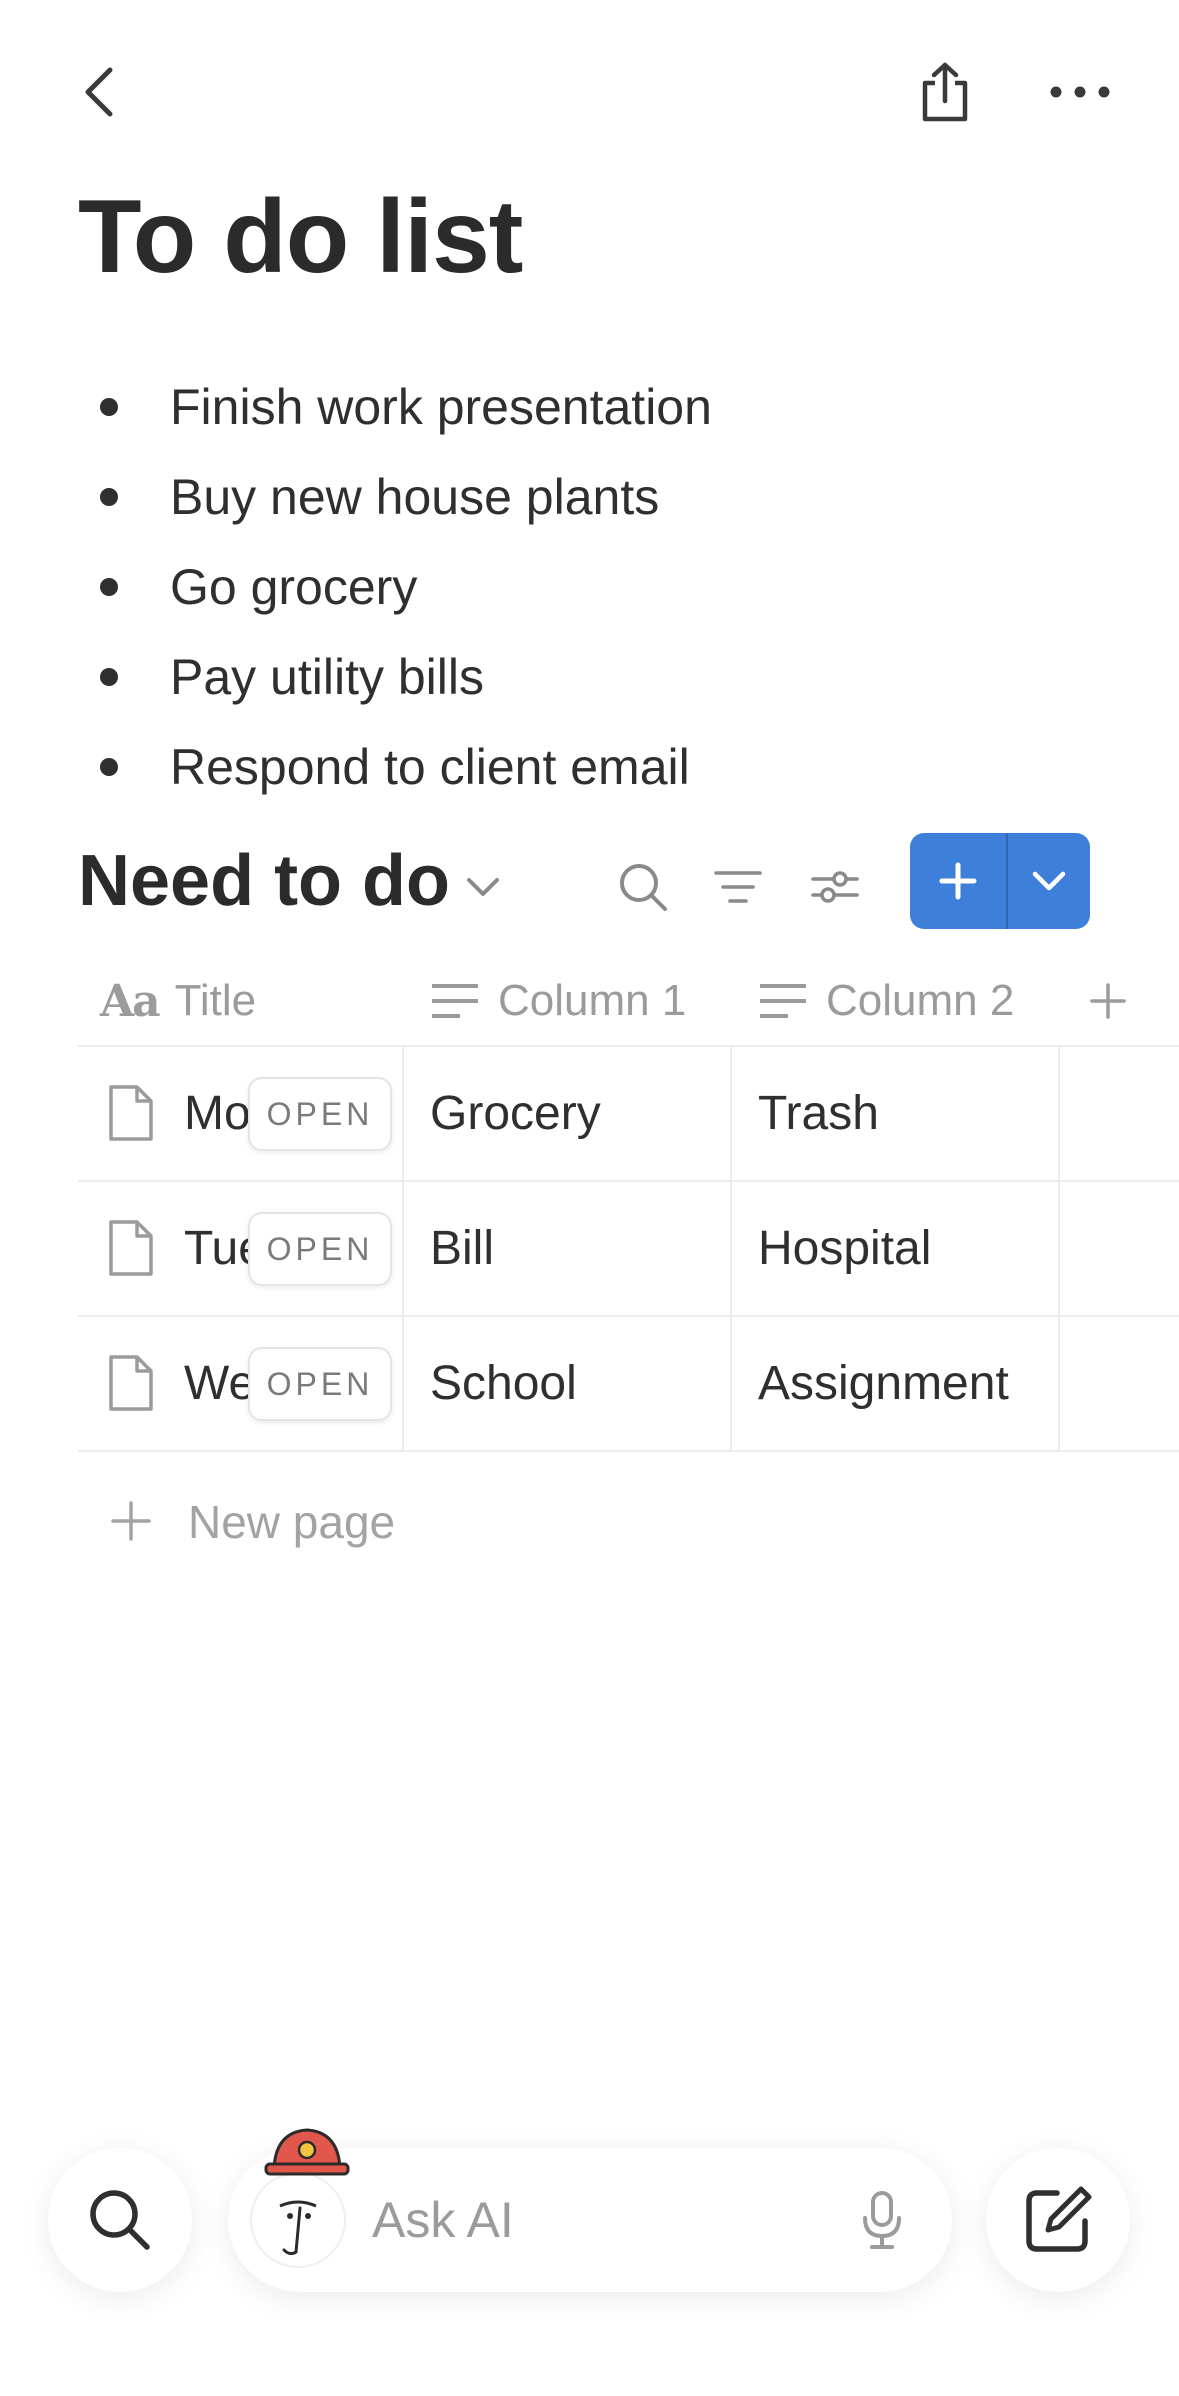 The image size is (1179, 2396). I want to click on list-item: Pay utility bills, so click(406, 677).